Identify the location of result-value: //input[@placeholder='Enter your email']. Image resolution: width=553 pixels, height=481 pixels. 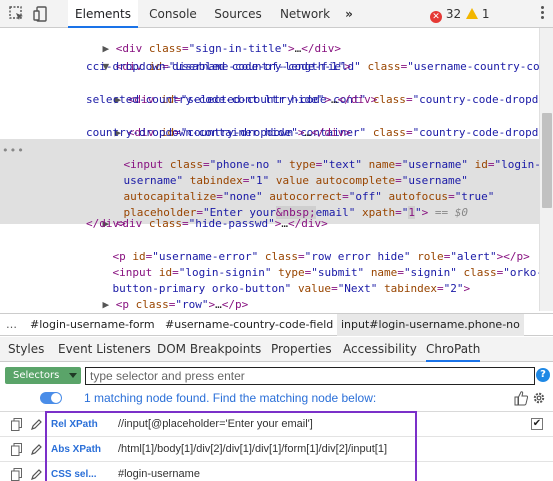
(215, 424).